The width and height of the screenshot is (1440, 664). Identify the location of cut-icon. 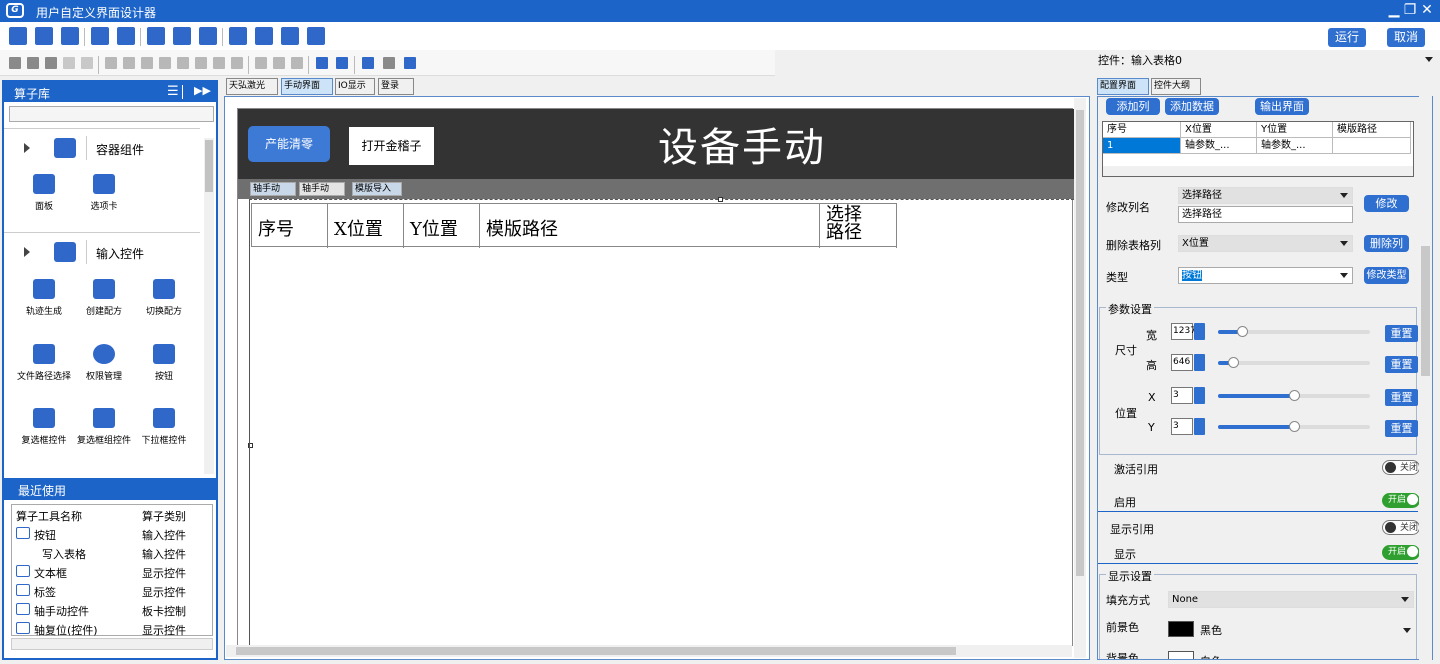
(33, 63).